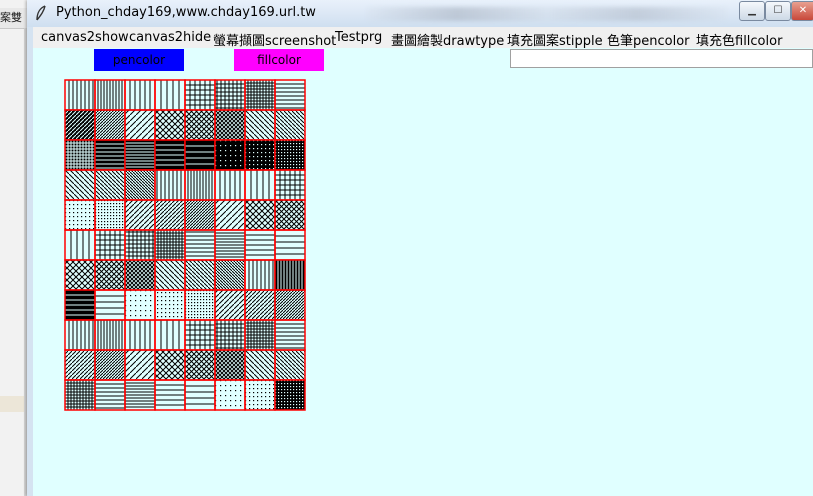  I want to click on background-window-tab: 案雙, so click(13, 18).